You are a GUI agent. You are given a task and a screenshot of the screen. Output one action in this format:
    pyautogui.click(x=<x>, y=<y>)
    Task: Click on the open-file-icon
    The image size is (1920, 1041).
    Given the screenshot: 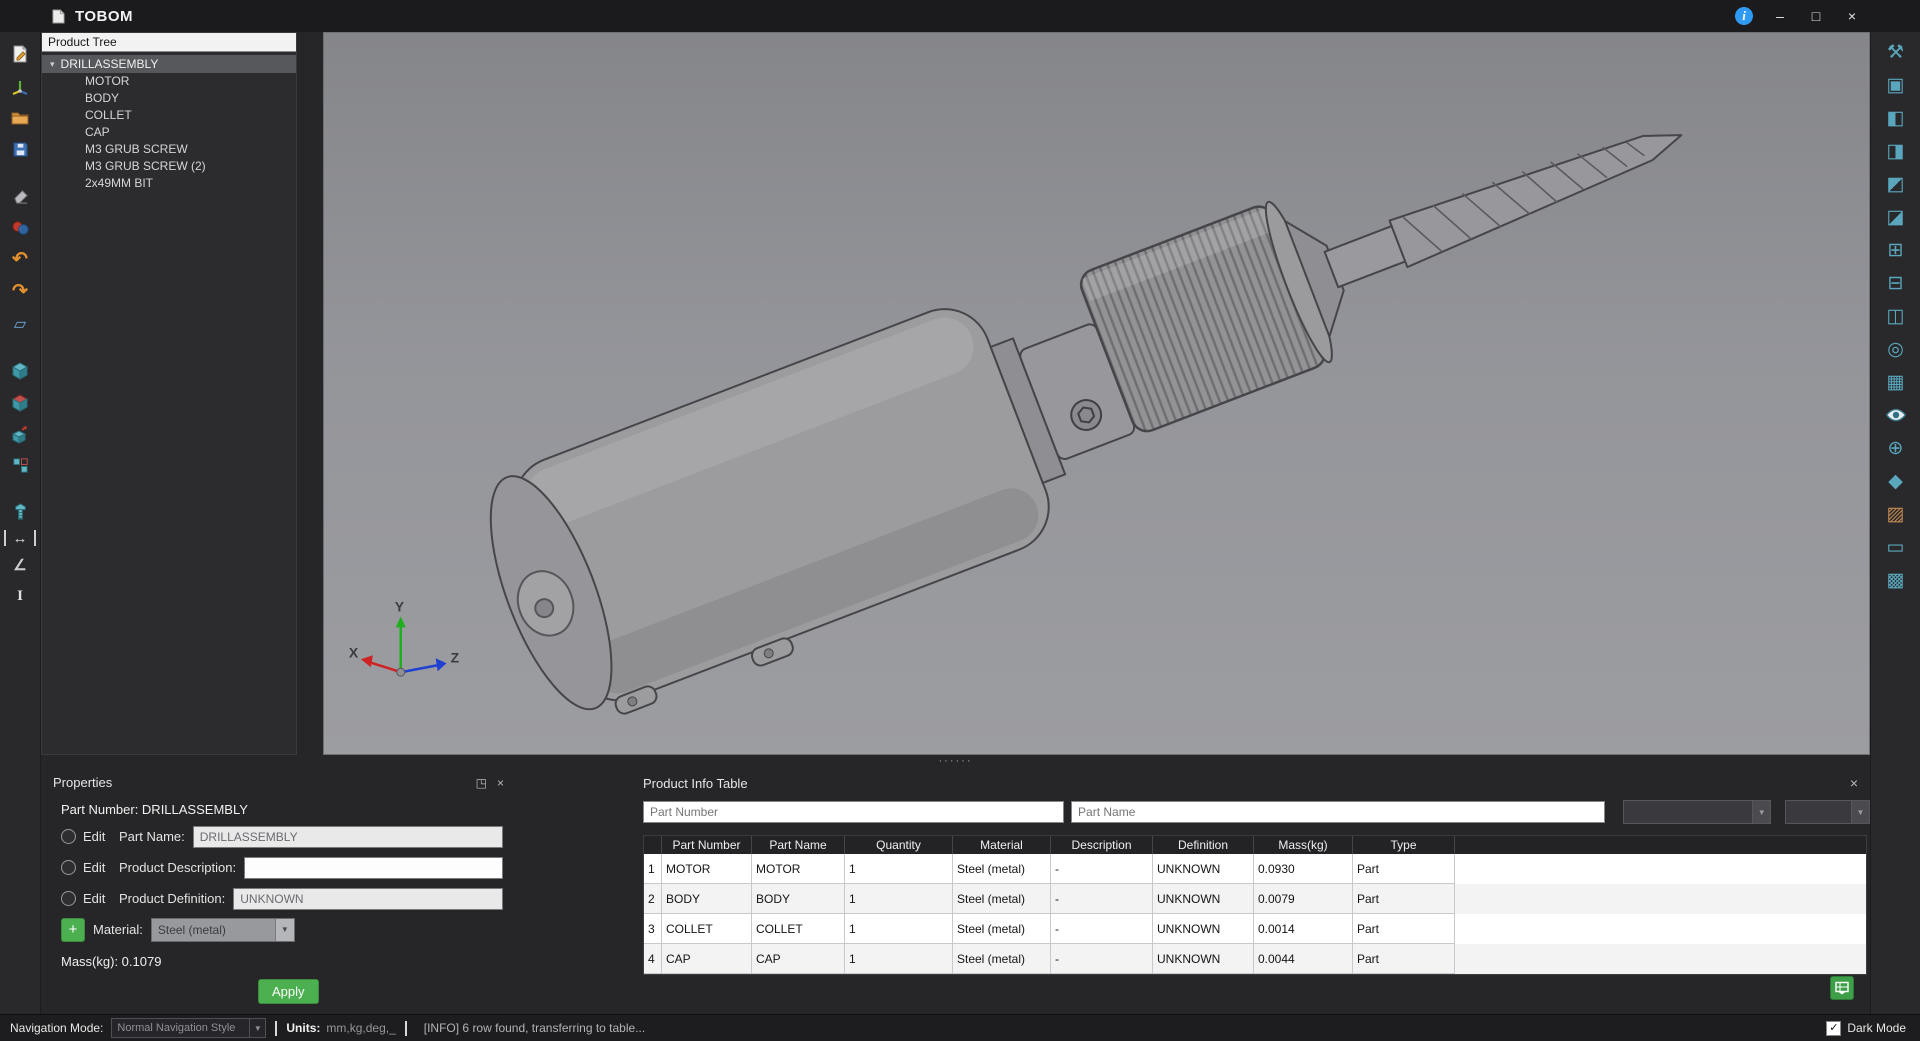 What is the action you would take?
    pyautogui.click(x=20, y=117)
    